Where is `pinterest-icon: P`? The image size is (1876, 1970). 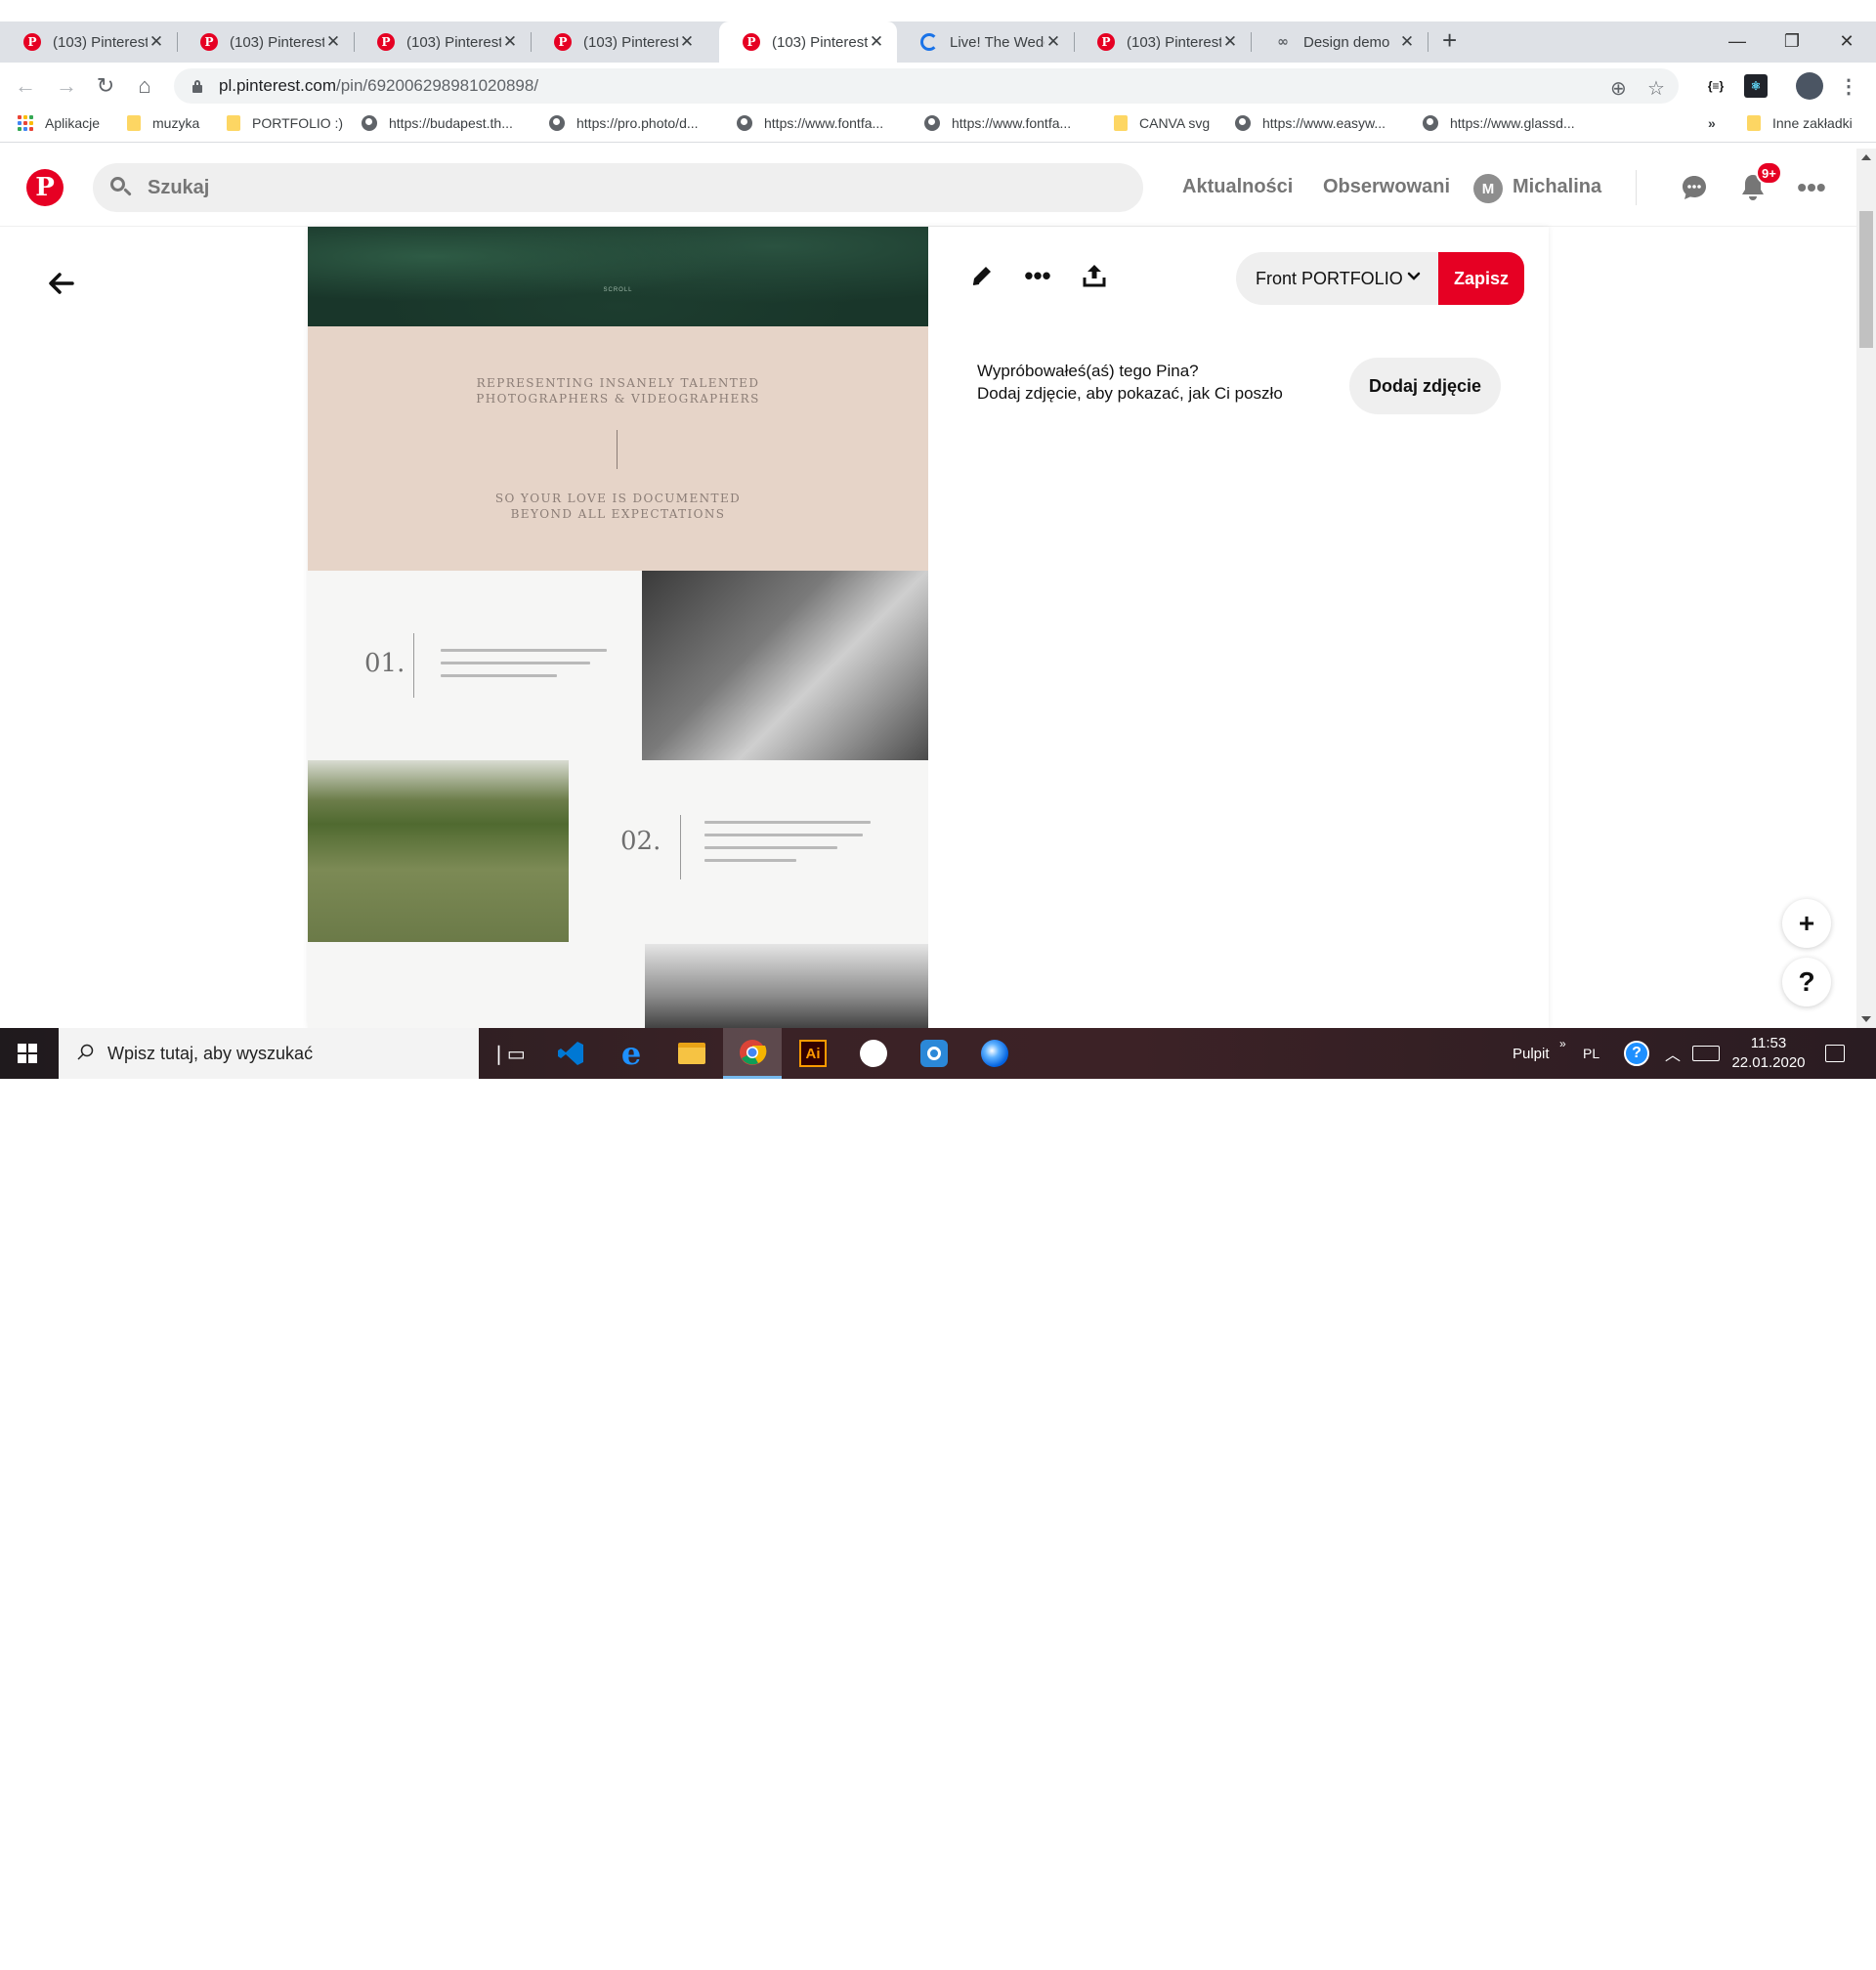
pinterest-icon: P is located at coordinates (209, 42).